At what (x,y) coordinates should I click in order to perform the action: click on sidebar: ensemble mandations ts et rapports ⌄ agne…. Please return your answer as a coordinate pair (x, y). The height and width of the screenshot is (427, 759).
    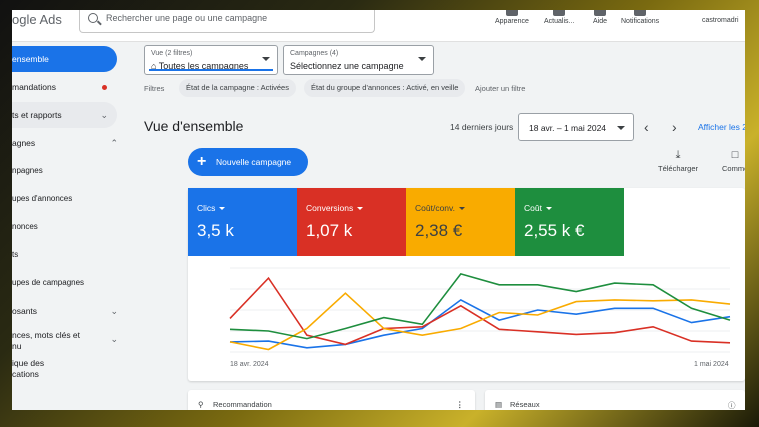
    Looking at the image, I should click on (71, 226).